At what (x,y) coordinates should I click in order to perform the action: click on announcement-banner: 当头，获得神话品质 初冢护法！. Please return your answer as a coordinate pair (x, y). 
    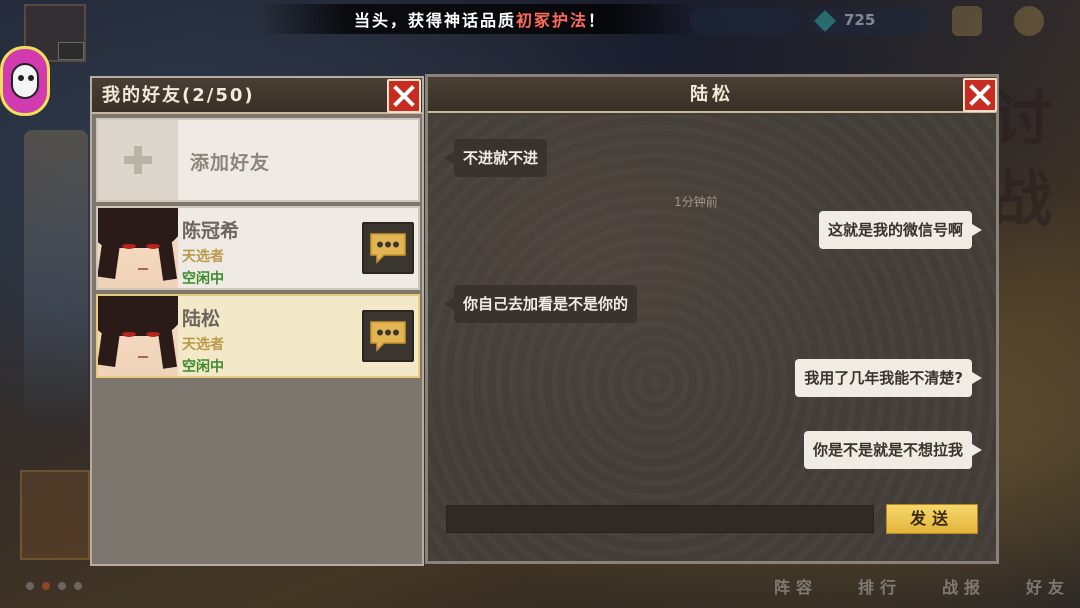
    Looking at the image, I should click on (480, 19).